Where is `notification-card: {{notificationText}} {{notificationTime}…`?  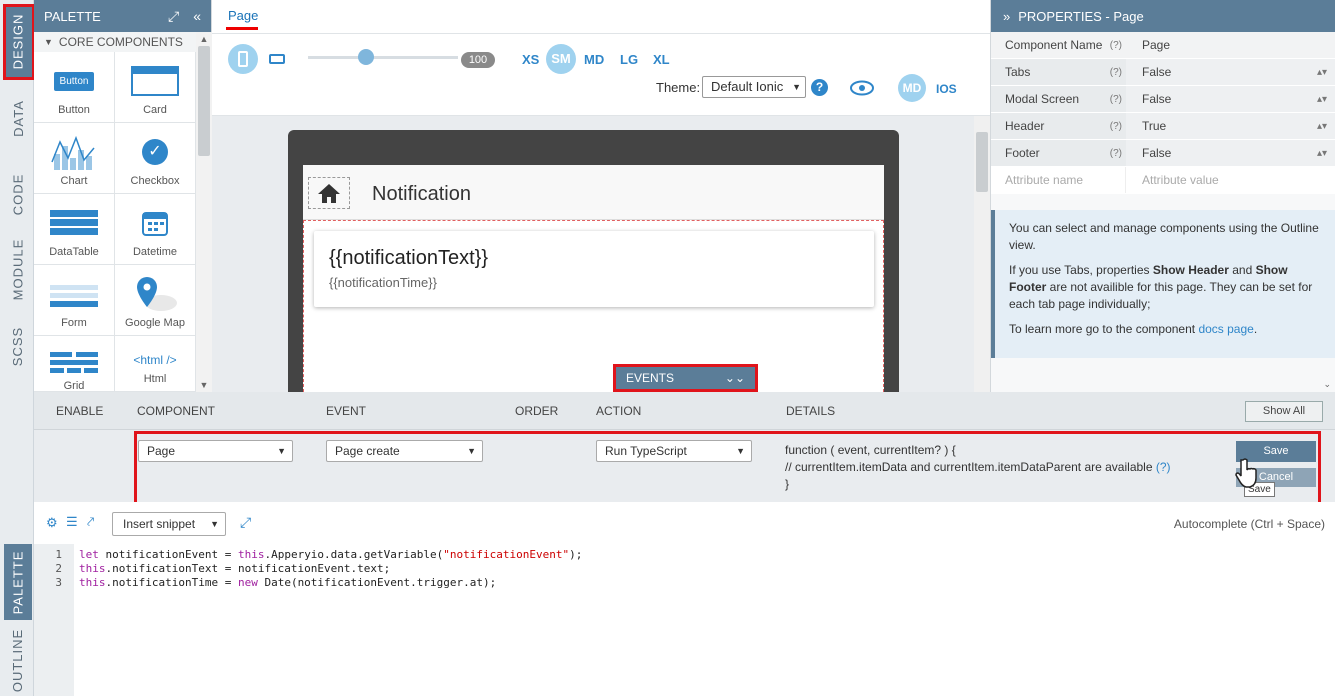
notification-card: {{notificationText}} {{notificationTime}… is located at coordinates (594, 269).